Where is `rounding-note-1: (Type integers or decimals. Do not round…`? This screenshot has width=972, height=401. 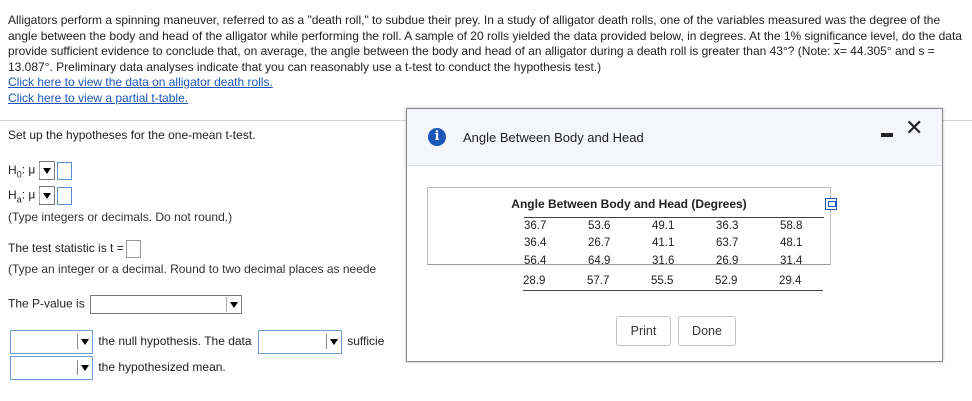
rounding-note-1: (Type integers or decimals. Do not round… is located at coordinates (120, 217).